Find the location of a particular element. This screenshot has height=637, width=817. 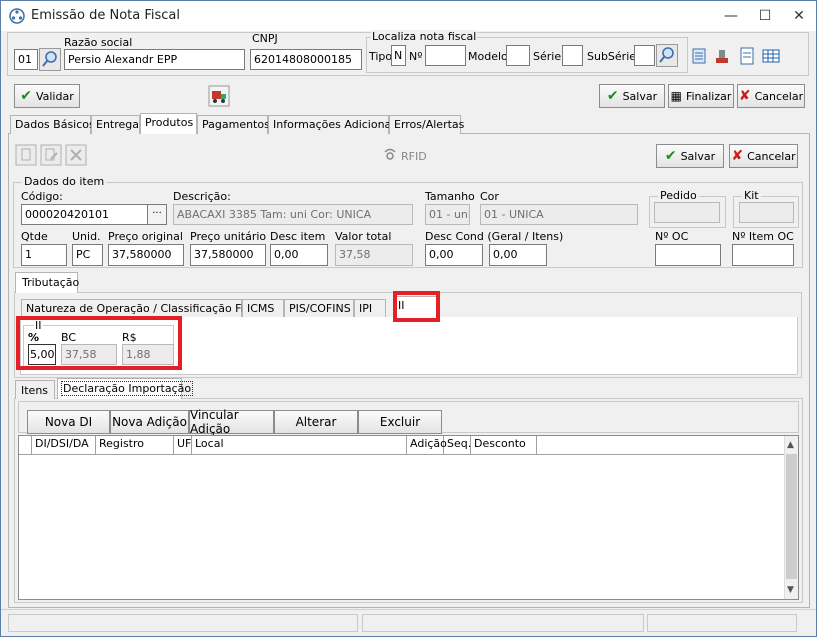

salvar-button: ✔ Salvar is located at coordinates (632, 96).